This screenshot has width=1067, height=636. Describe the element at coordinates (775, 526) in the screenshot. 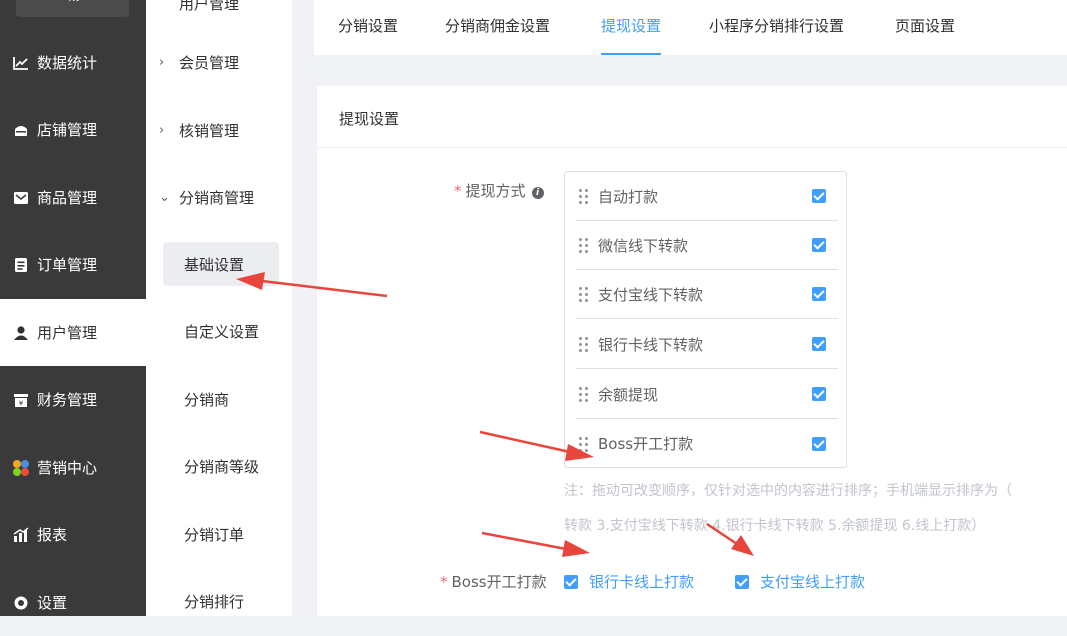

I see `sort-note-line-2: 转款 3.支付宝线下转款 4.银行卡线下转款 5.余额提现 6.线上打款）` at that location.